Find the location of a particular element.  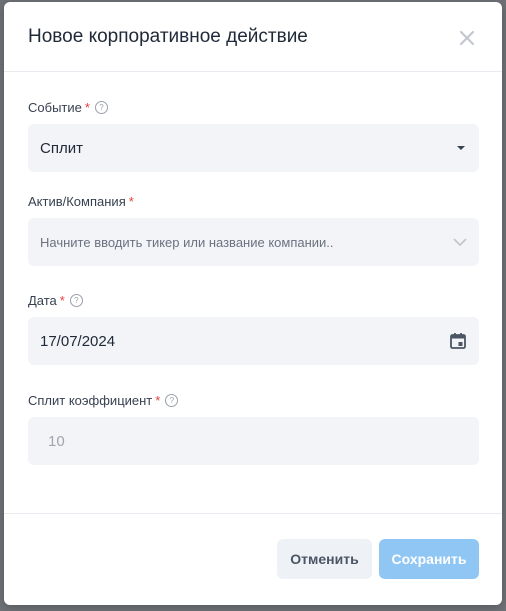

chevron-down-icon is located at coordinates (460, 242).